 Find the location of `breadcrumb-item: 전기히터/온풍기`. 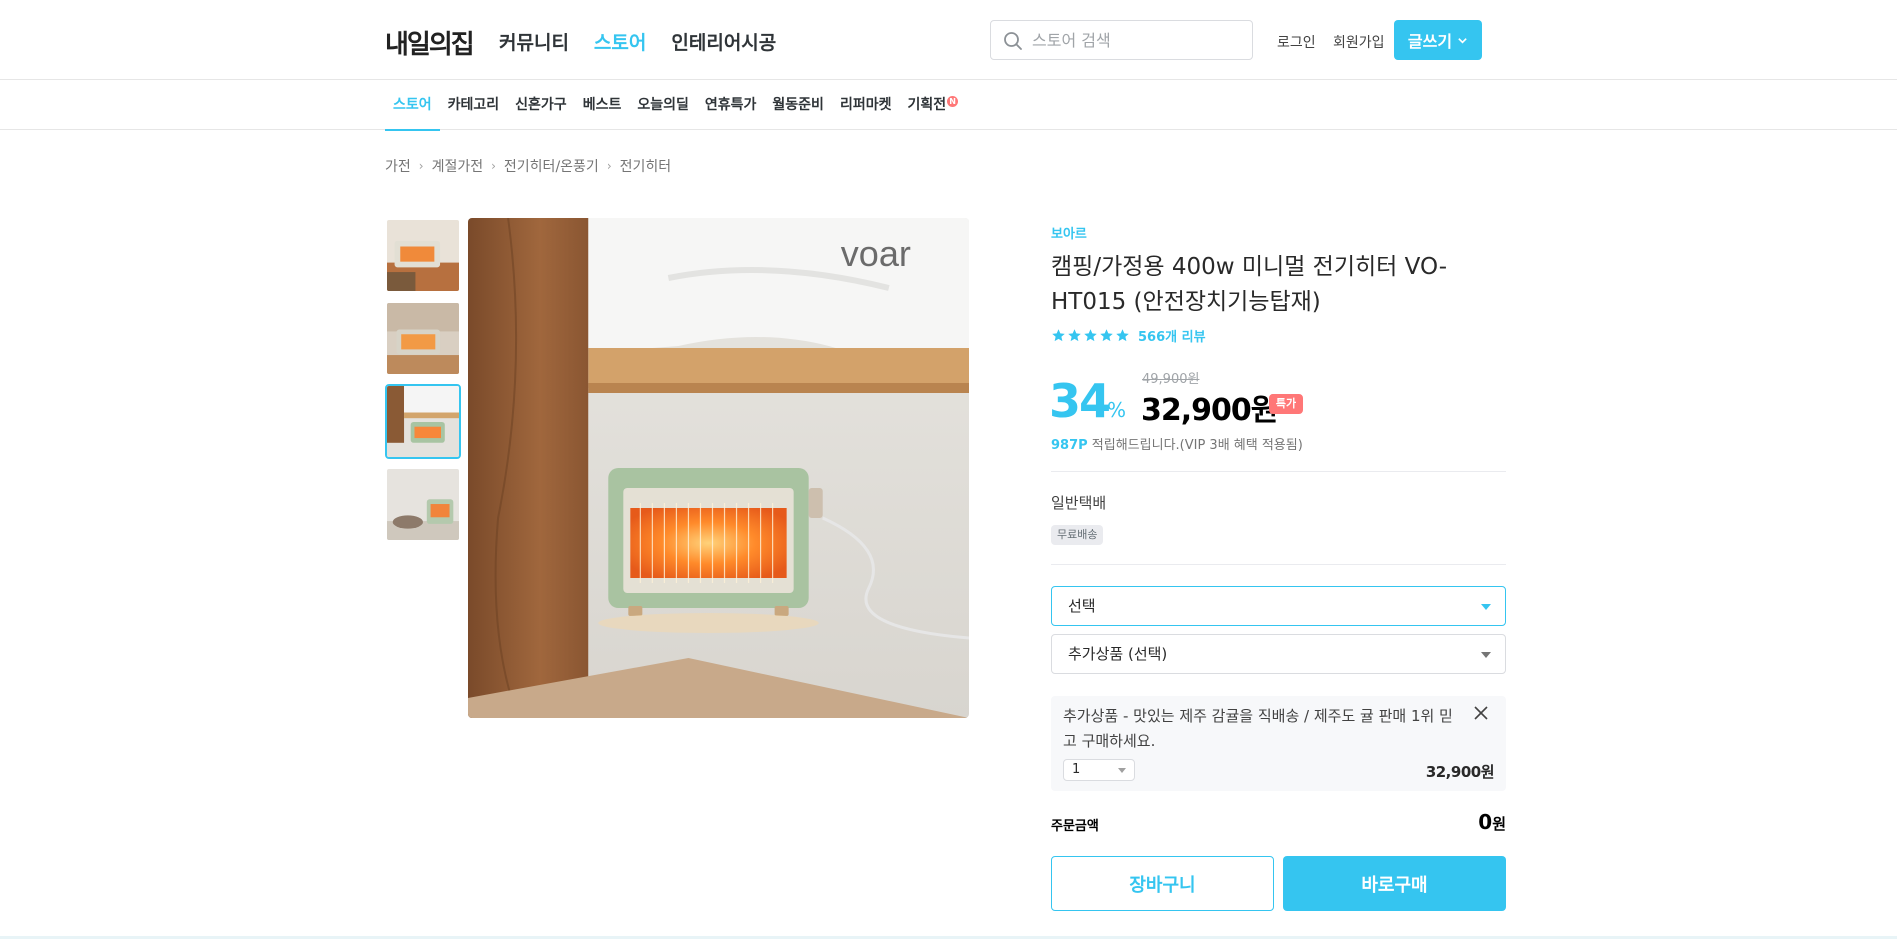

breadcrumb-item: 전기히터/온풍기 is located at coordinates (551, 166).